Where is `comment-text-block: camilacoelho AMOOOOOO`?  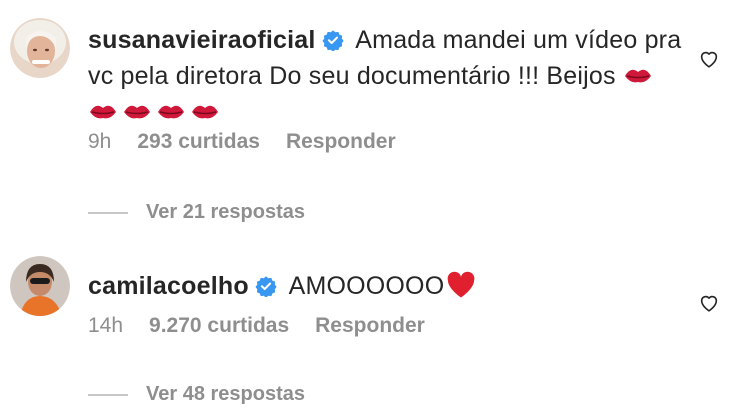
comment-text-block: camilacoelho AMOOOOOO is located at coordinates (388, 286).